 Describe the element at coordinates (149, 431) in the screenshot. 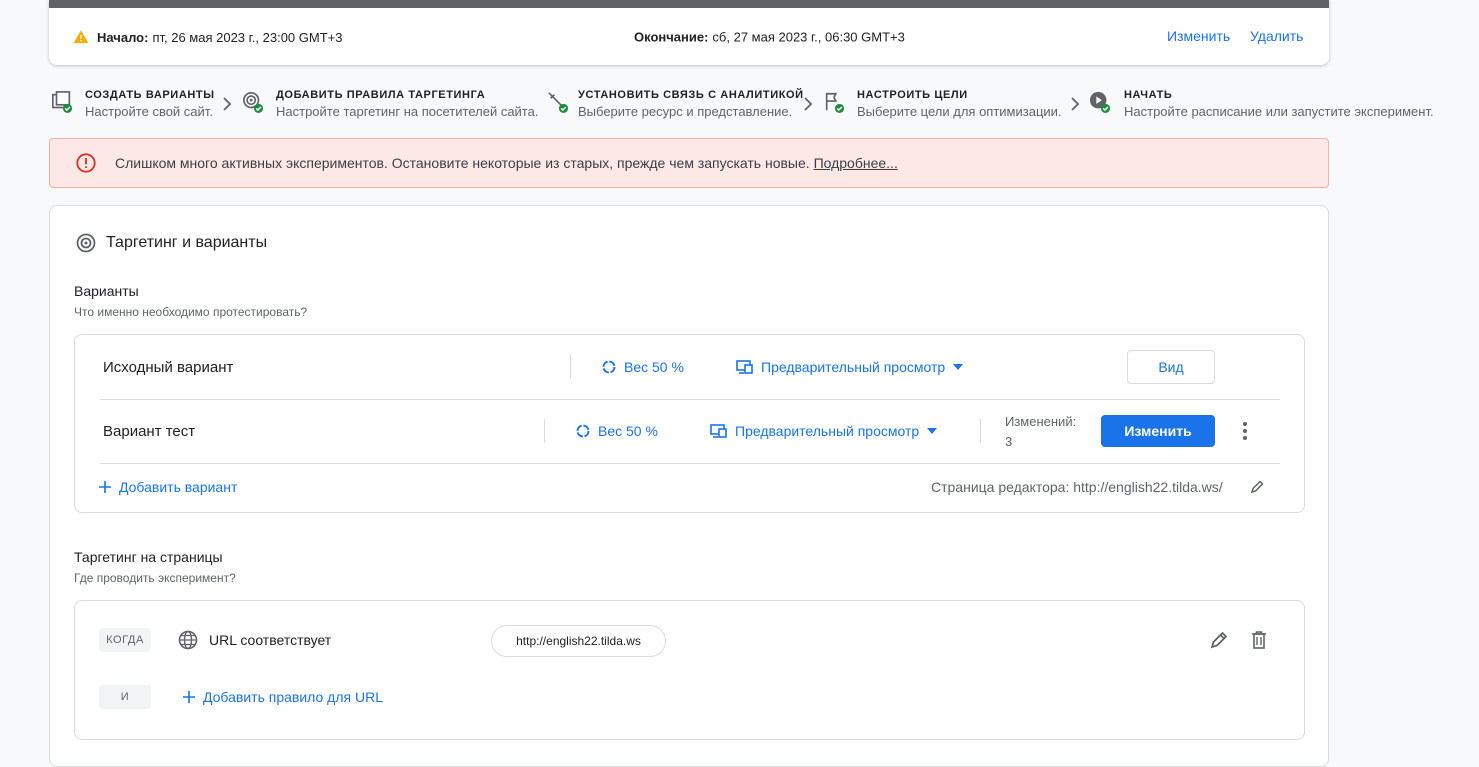

I see `variant-name: Вариант тест` at that location.